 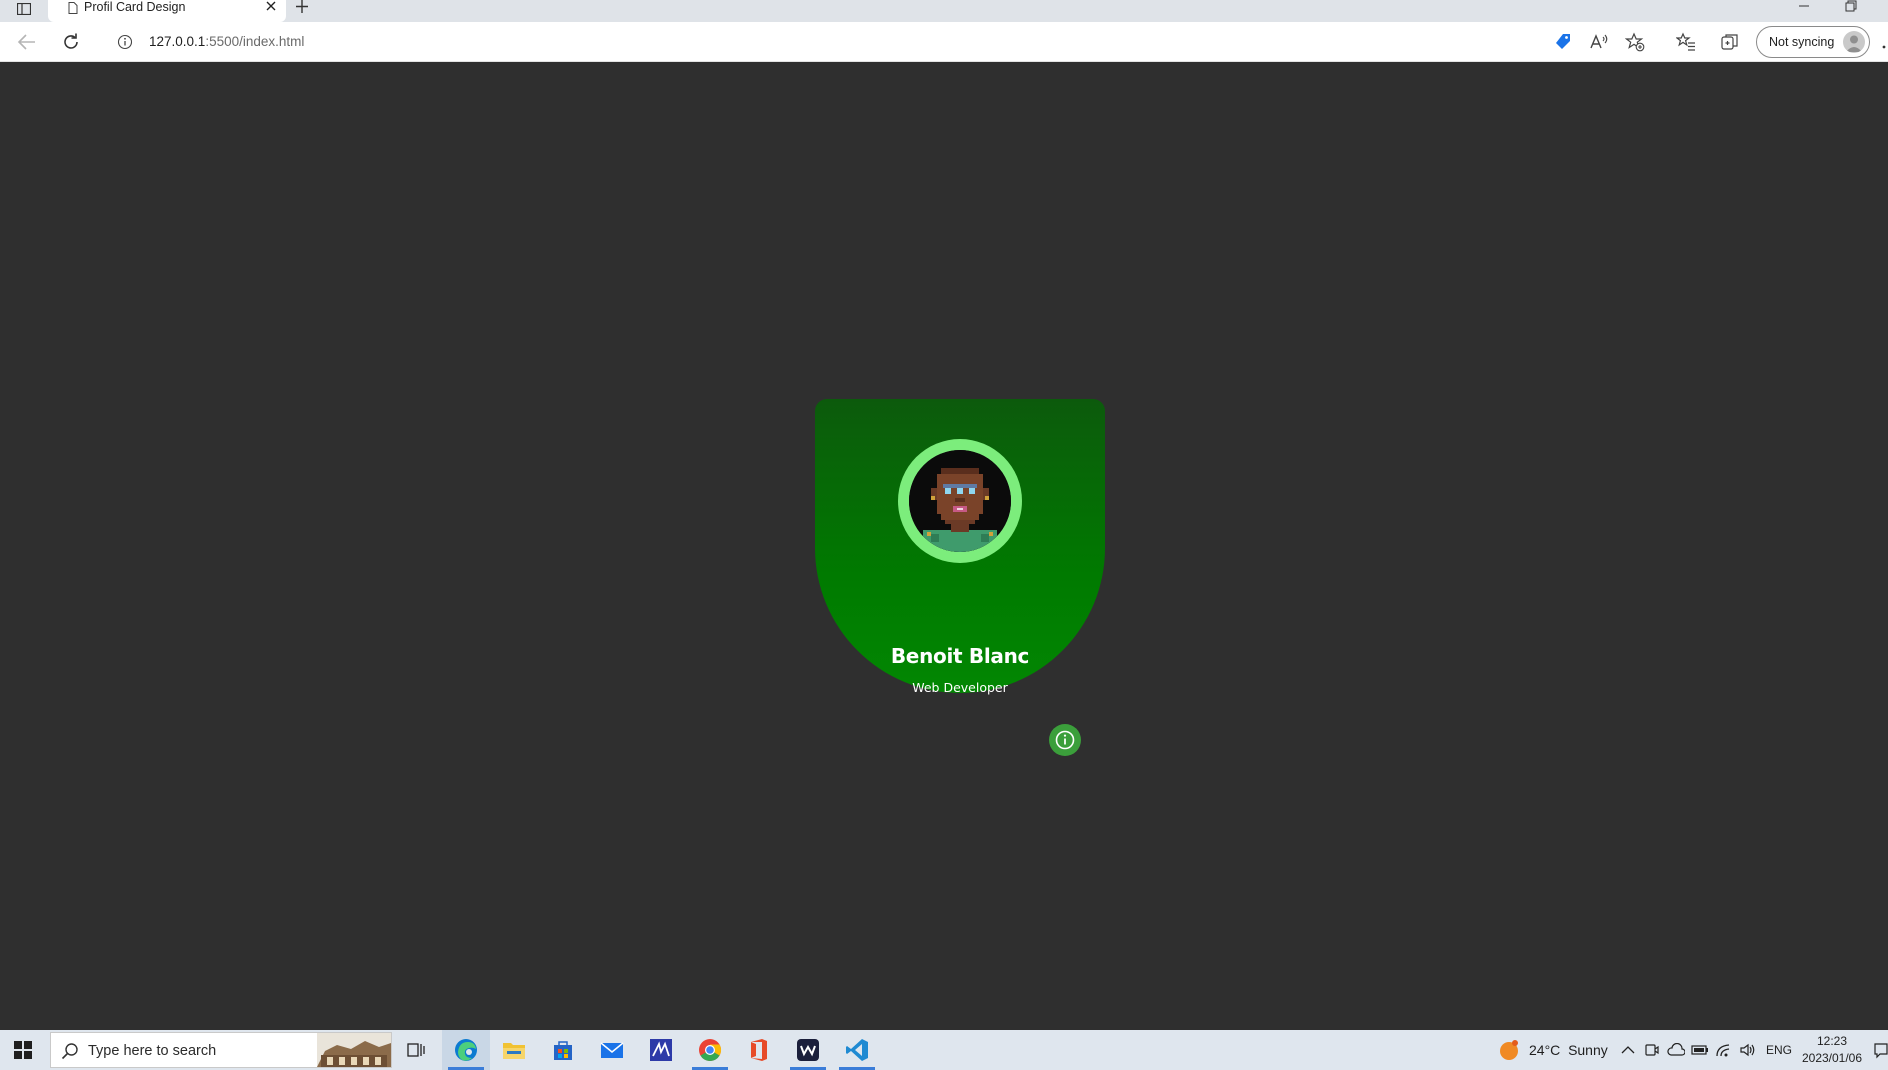 What do you see at coordinates (304, 8) in the screenshot?
I see `new-tab-icon` at bounding box center [304, 8].